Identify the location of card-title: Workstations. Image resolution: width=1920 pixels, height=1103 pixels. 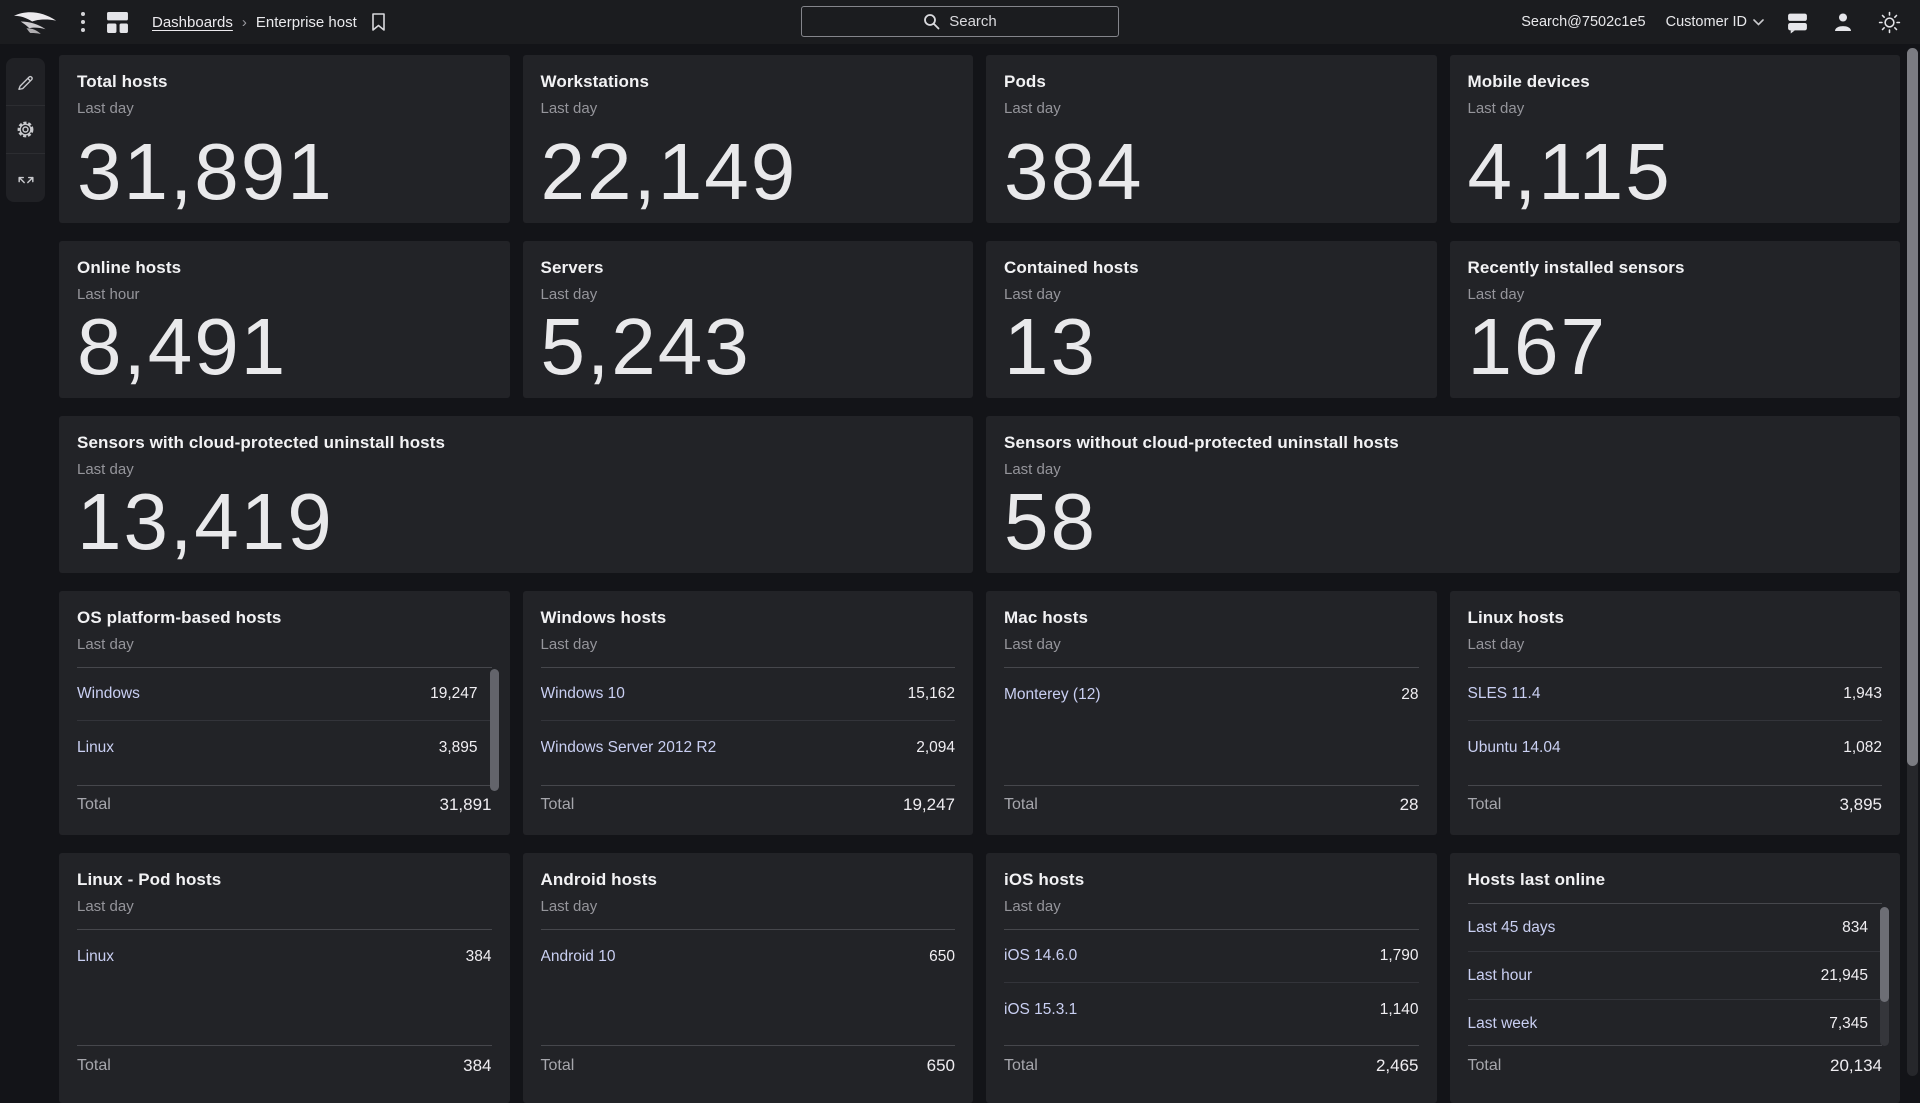
(595, 81).